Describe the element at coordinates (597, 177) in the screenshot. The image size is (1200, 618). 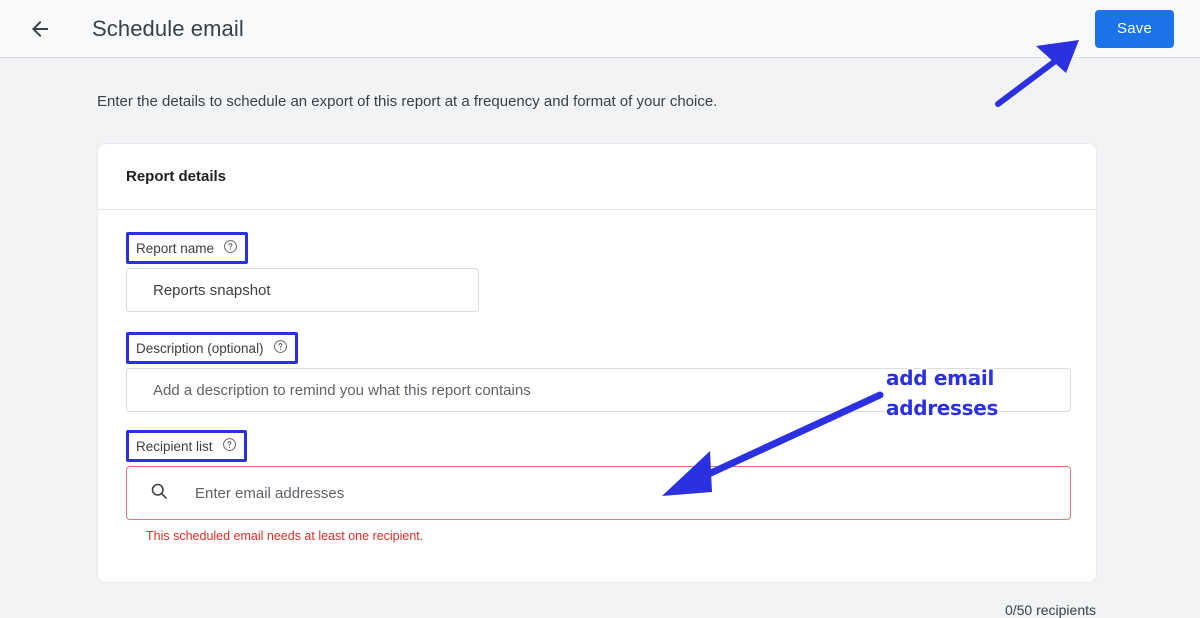
I see `card-header: Report details` at that location.